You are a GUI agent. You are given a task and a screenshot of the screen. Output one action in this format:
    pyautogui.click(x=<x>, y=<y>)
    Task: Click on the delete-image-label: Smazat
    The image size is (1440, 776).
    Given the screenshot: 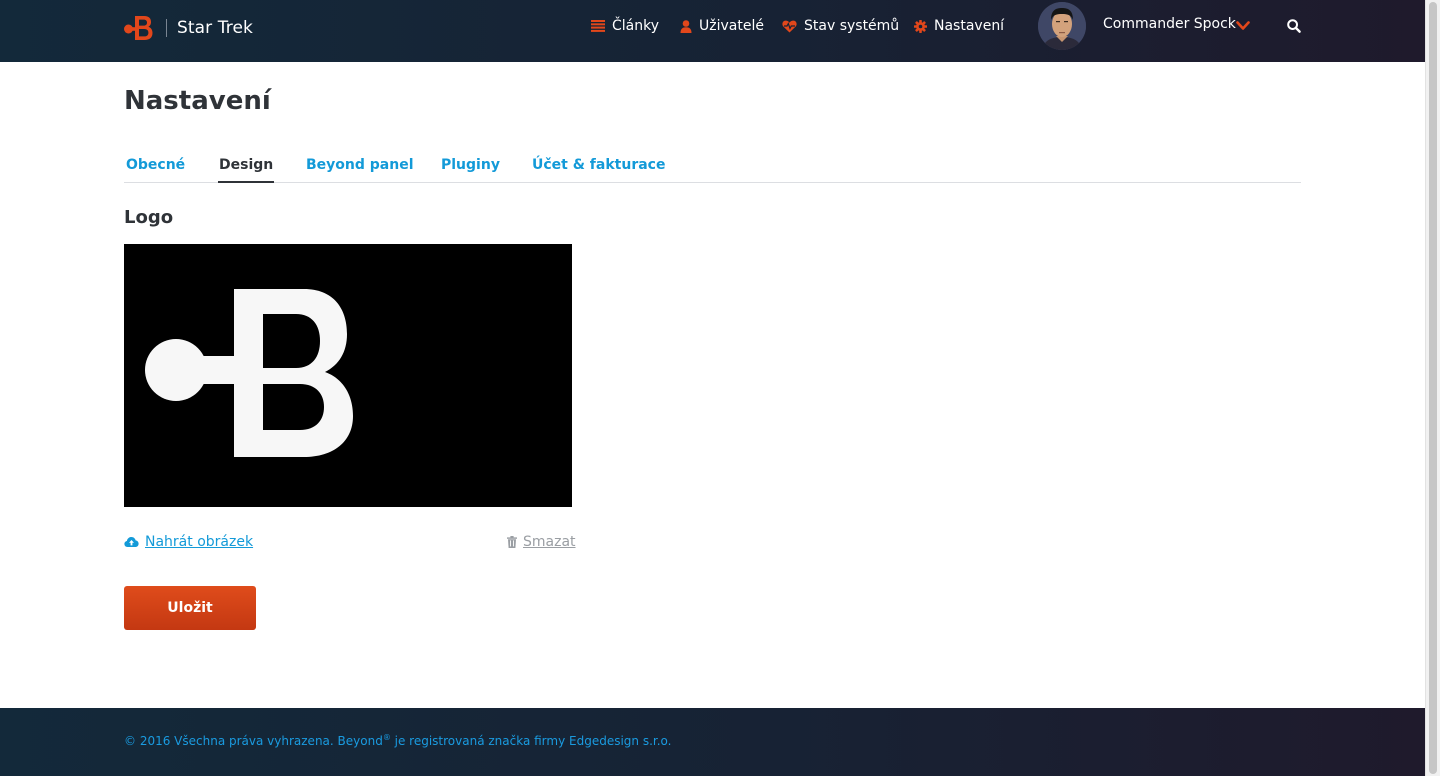 What is the action you would take?
    pyautogui.click(x=549, y=542)
    